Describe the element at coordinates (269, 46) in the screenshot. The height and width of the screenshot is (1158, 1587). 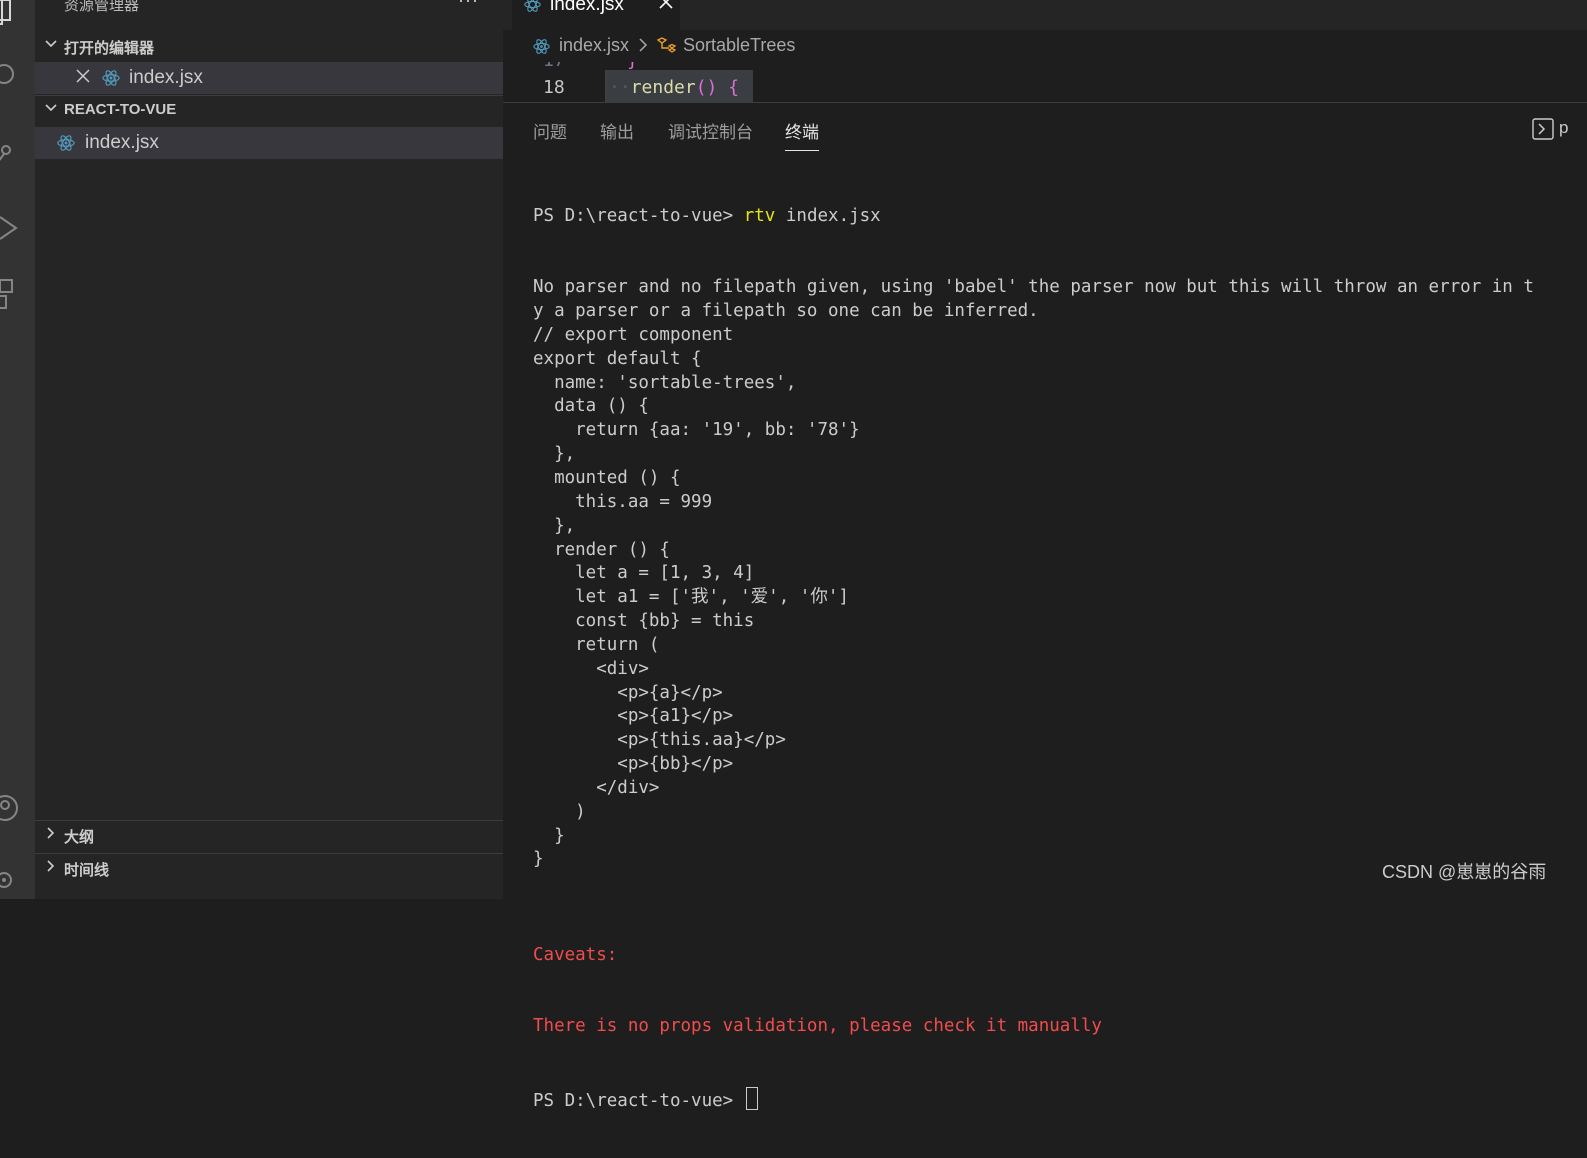
I see `open-editors-header: 打开的编辑器` at that location.